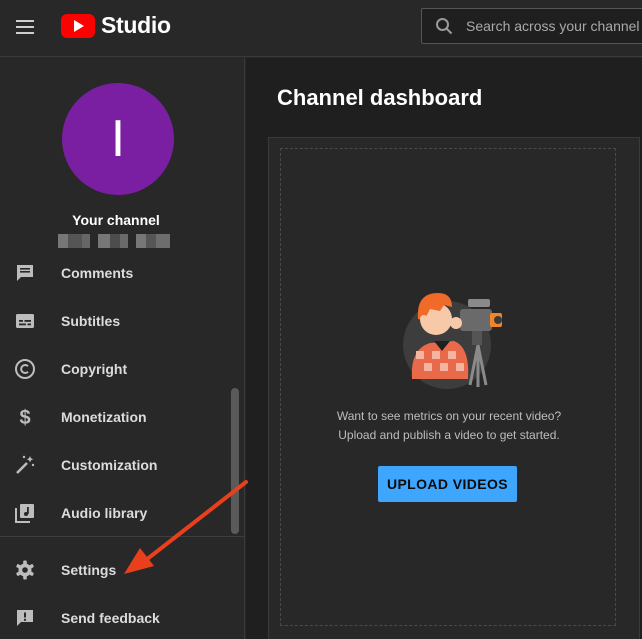  Describe the element at coordinates (25, 273) in the screenshot. I see `comment-icon` at that location.